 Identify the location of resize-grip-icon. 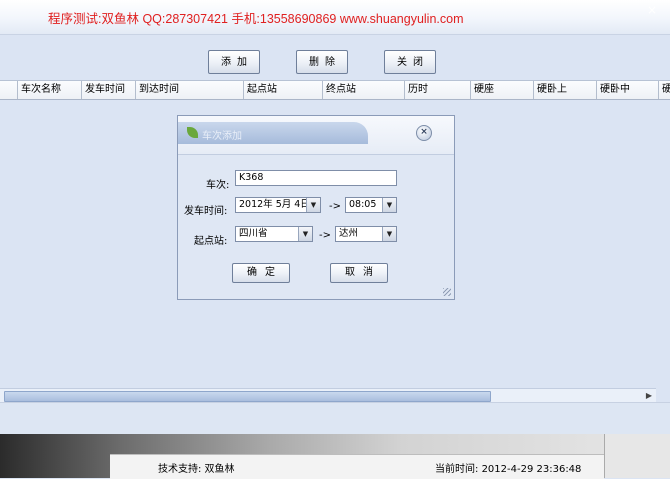
(447, 292).